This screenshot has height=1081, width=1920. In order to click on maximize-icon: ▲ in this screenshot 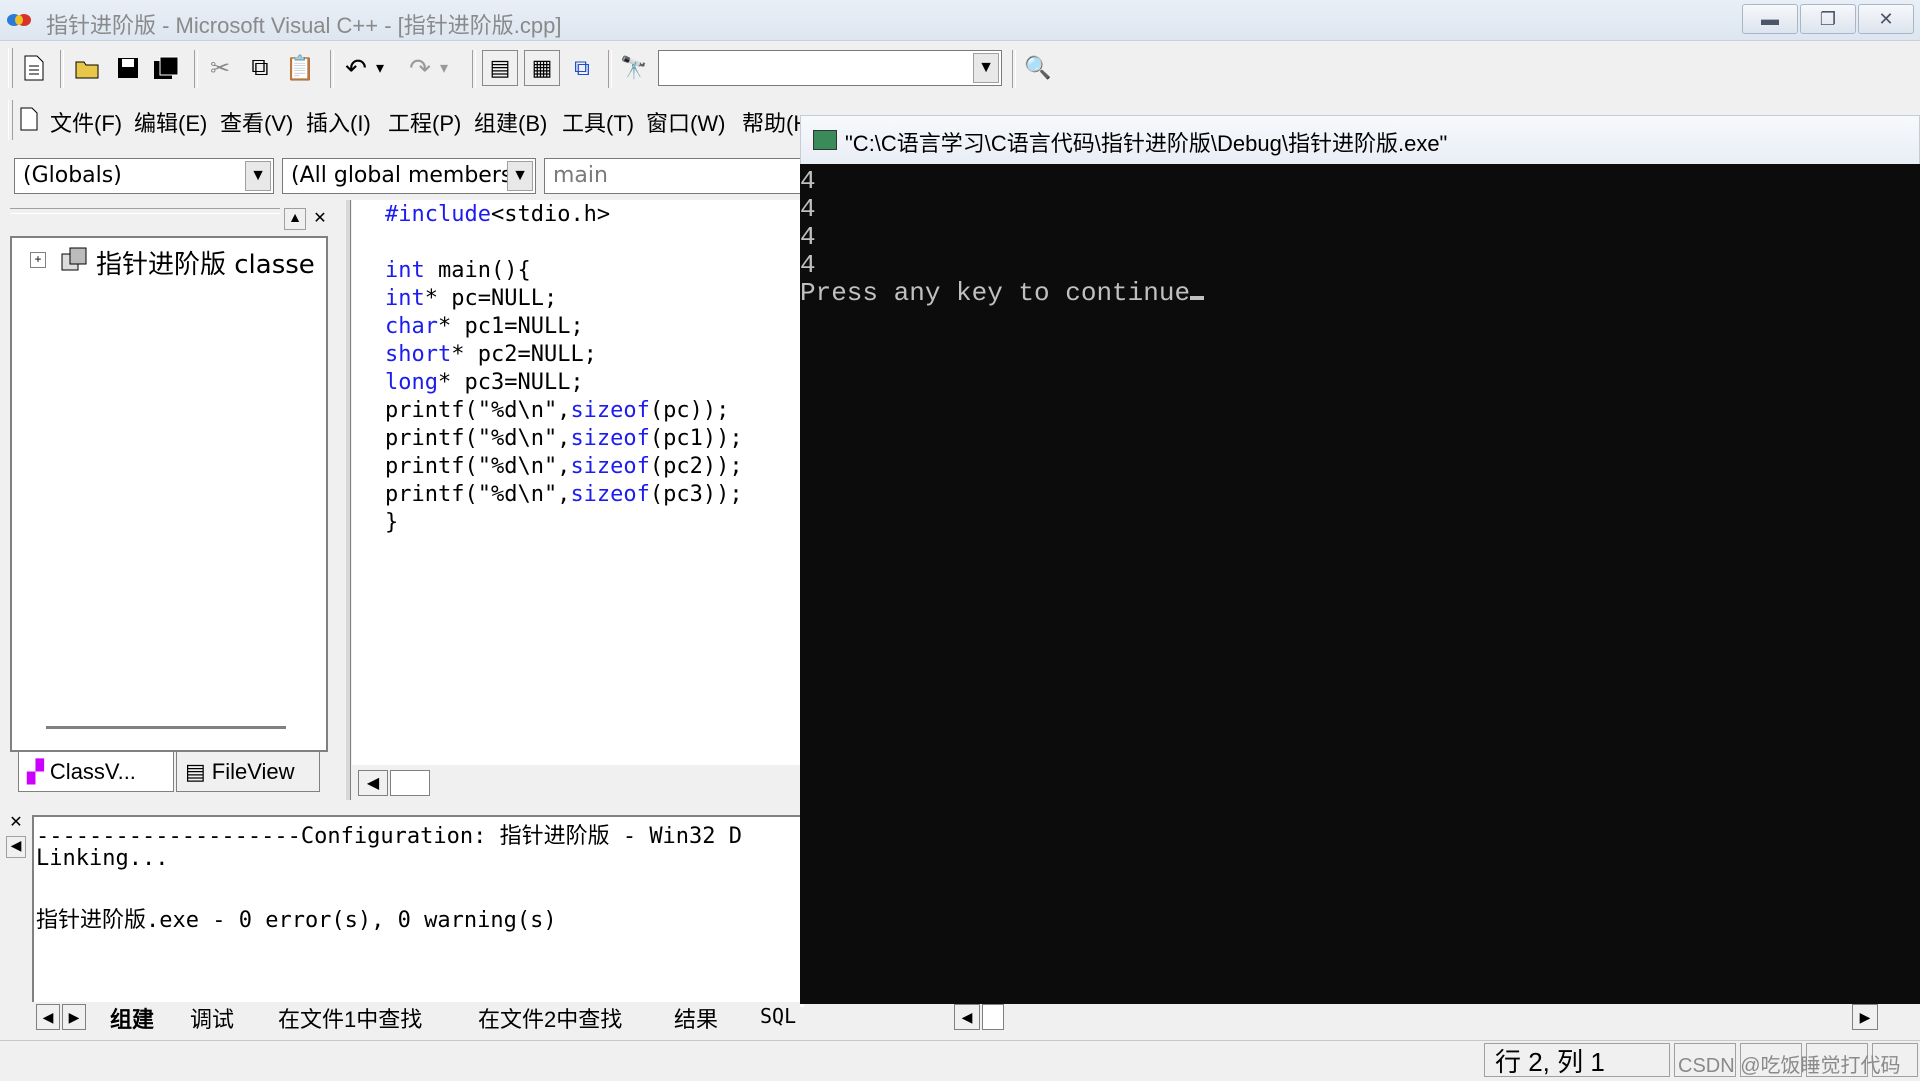, I will do `click(295, 217)`.